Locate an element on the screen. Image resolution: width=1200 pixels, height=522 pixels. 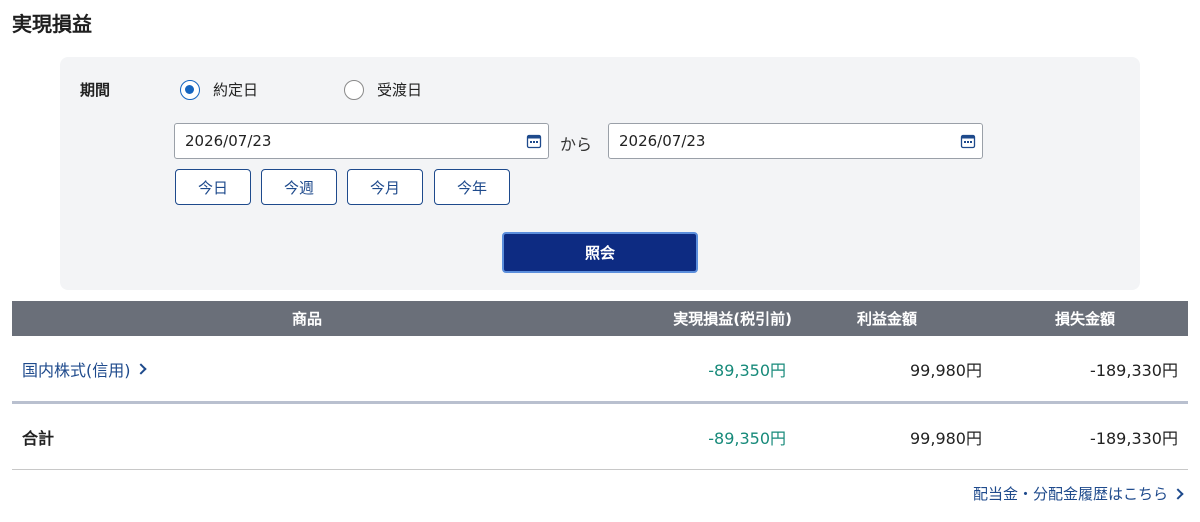
radio-circle-checked is located at coordinates (190, 89).